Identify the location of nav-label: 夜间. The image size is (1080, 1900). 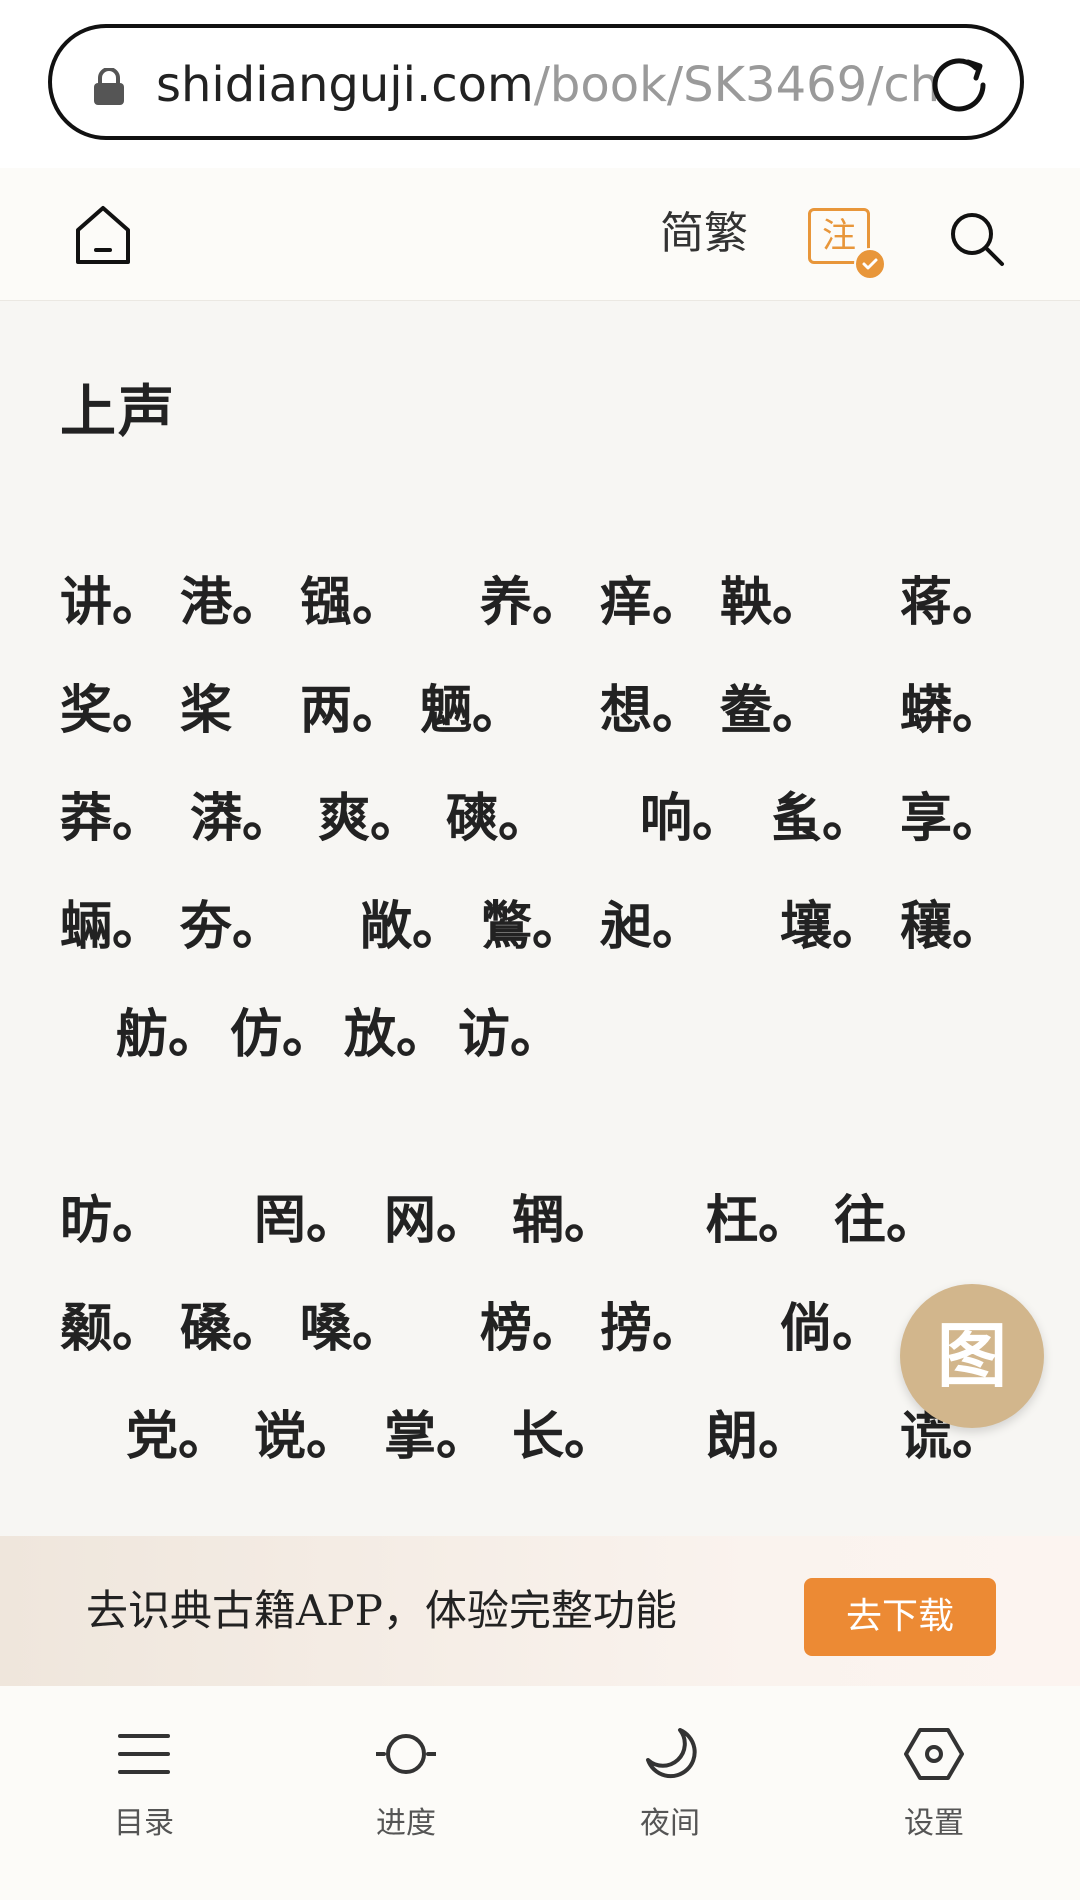
(670, 1823).